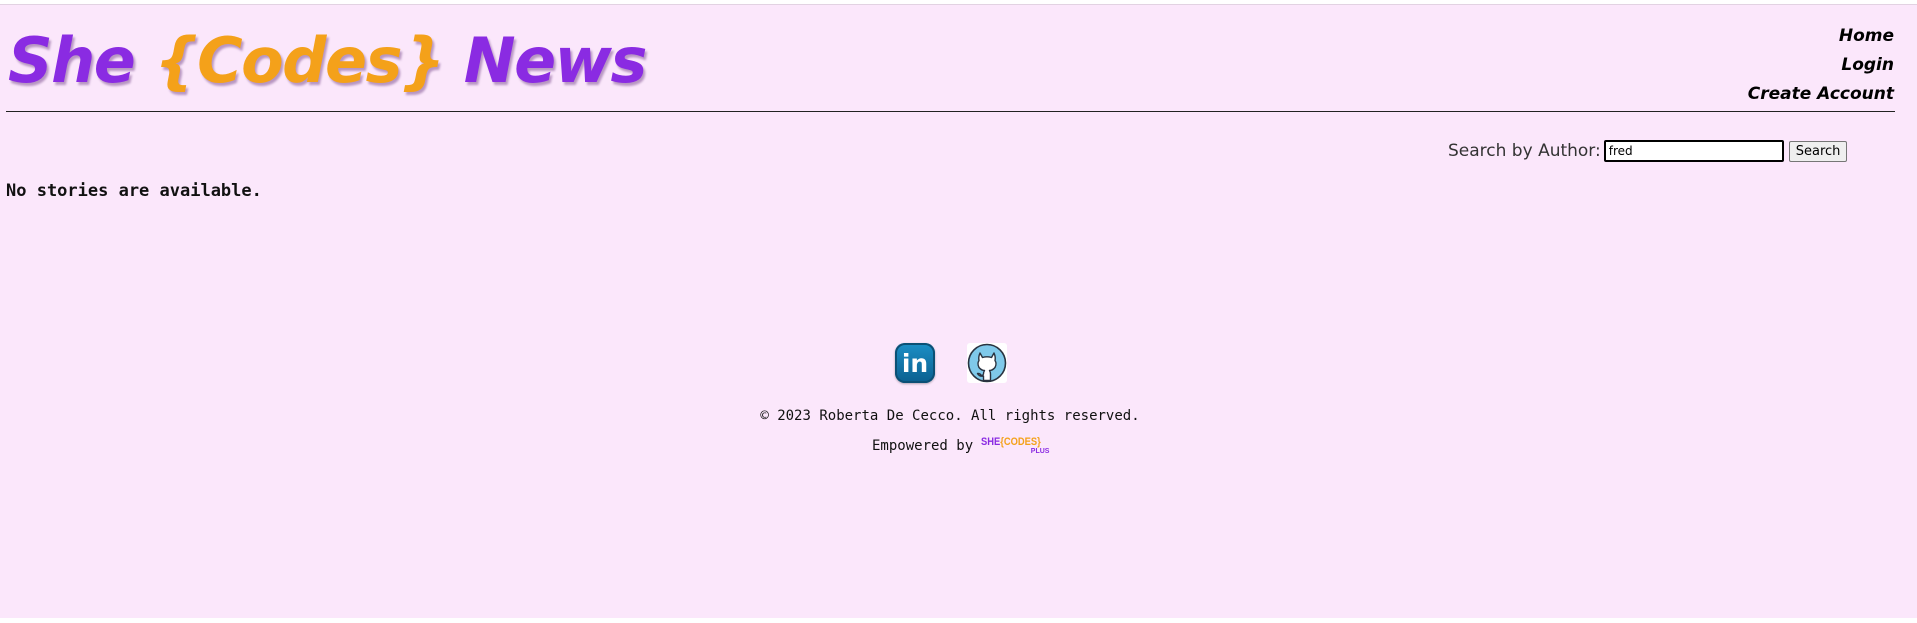  I want to click on no-stories-message: No stories are available., so click(134, 191).